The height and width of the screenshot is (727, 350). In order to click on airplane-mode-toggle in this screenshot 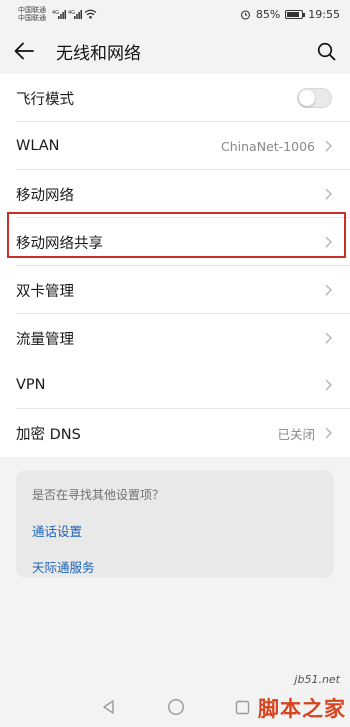, I will do `click(314, 98)`.